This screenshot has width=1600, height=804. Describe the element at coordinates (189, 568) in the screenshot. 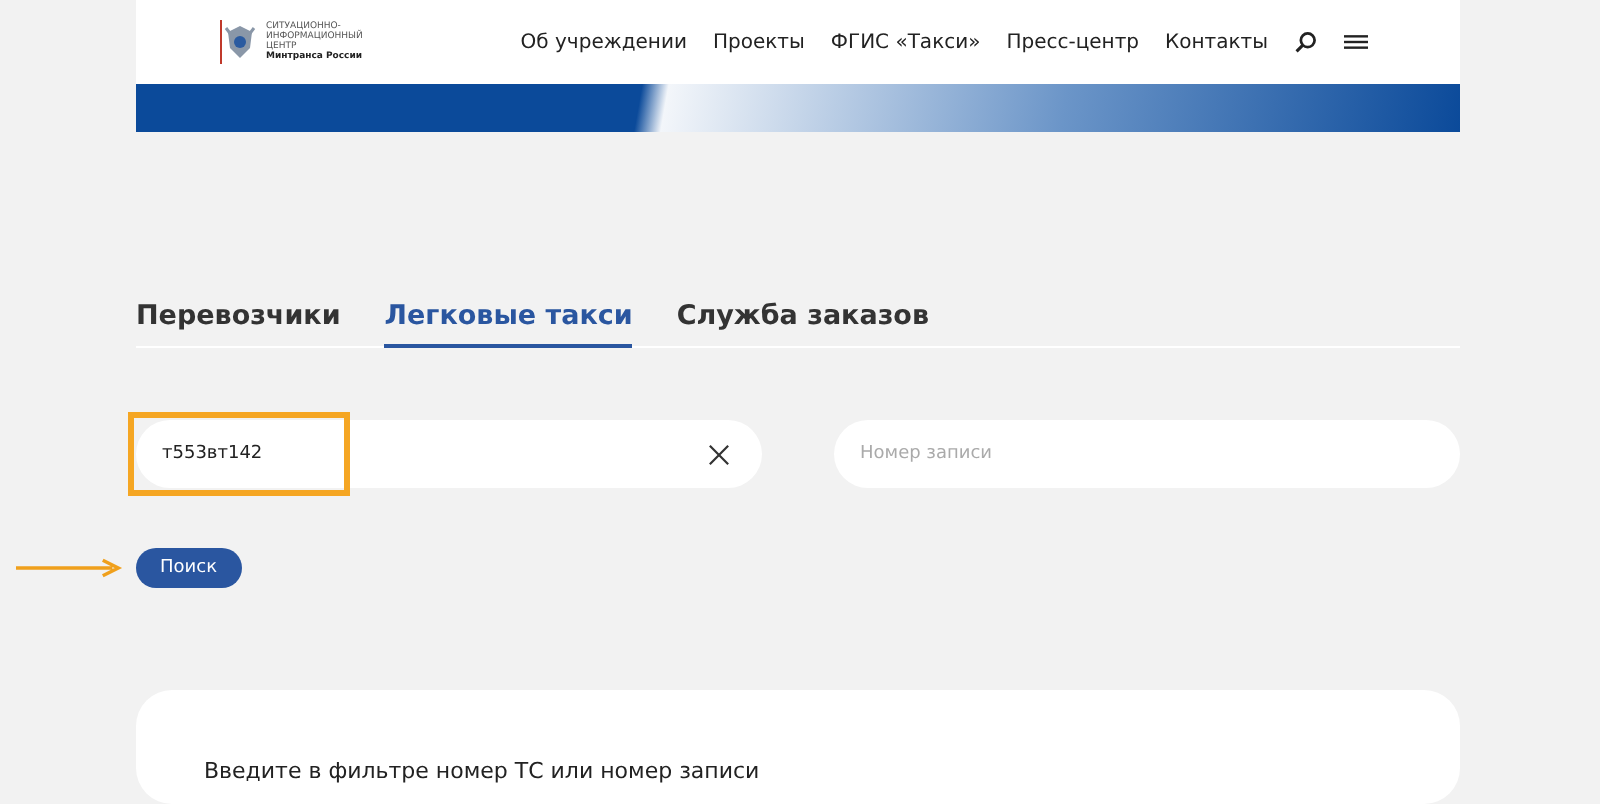

I see `search-button: Поиск` at that location.